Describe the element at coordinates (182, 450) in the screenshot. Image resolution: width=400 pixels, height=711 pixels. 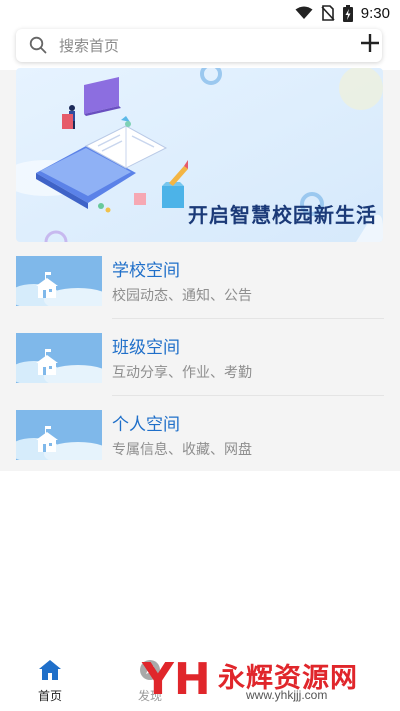
I see `personal-space-description: 专属信息、收藏、网盘` at that location.